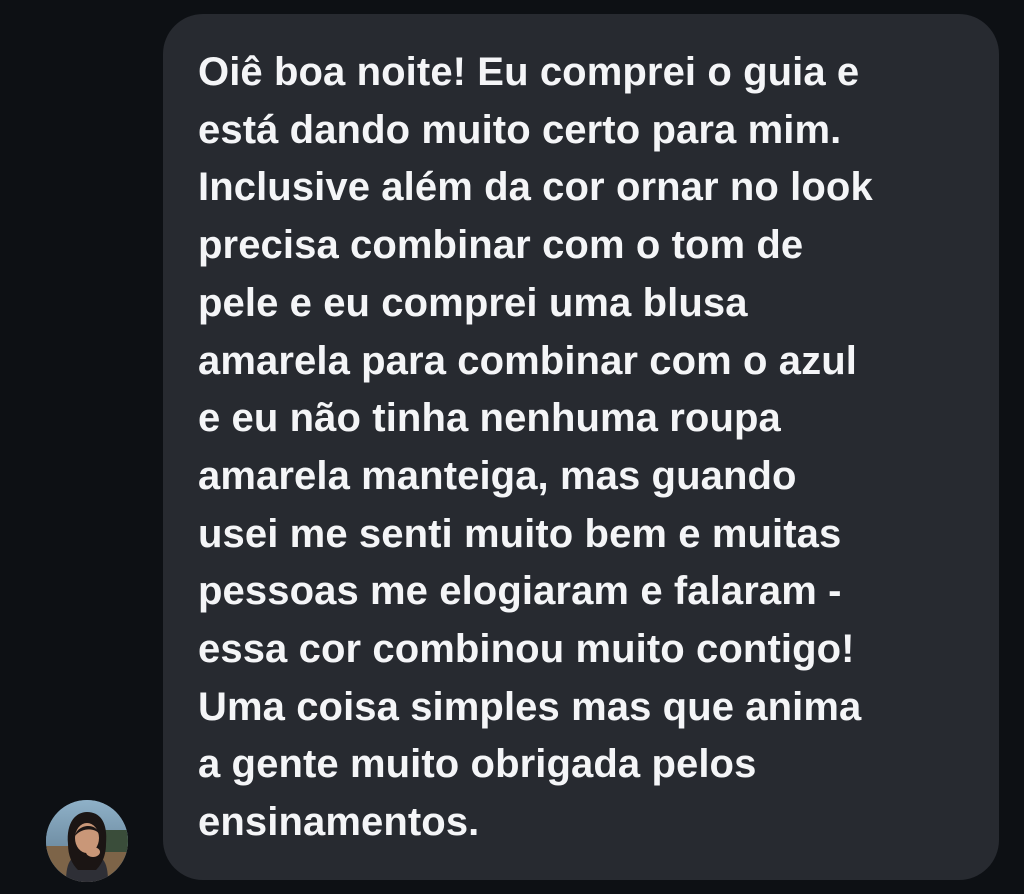 This screenshot has height=894, width=1024. What do you see at coordinates (489, 418) in the screenshot?
I see `message-line: e eu não tinha nenhuma roupa` at bounding box center [489, 418].